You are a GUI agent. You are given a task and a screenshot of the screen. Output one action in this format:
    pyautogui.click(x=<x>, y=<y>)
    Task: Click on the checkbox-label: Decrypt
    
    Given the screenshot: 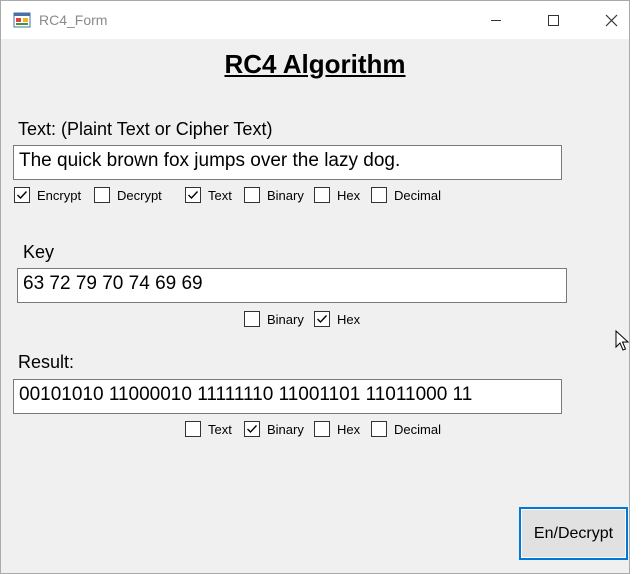 What is the action you would take?
    pyautogui.click(x=139, y=195)
    